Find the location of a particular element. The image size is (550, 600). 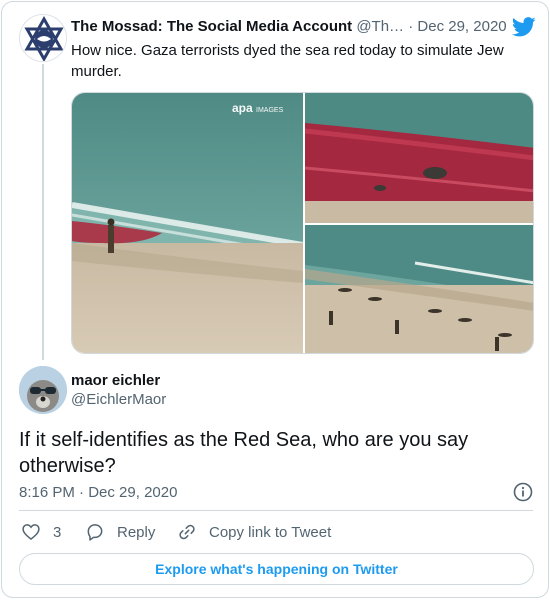

mossad-avatar is located at coordinates (43, 38).